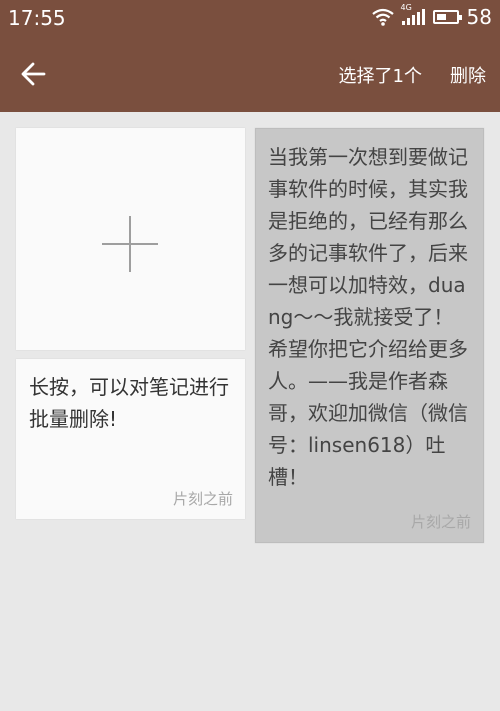 This screenshot has width=500, height=711. Describe the element at coordinates (129, 403) in the screenshot. I see `note-text: 长按，可以对笔记进行批量删除!` at that location.